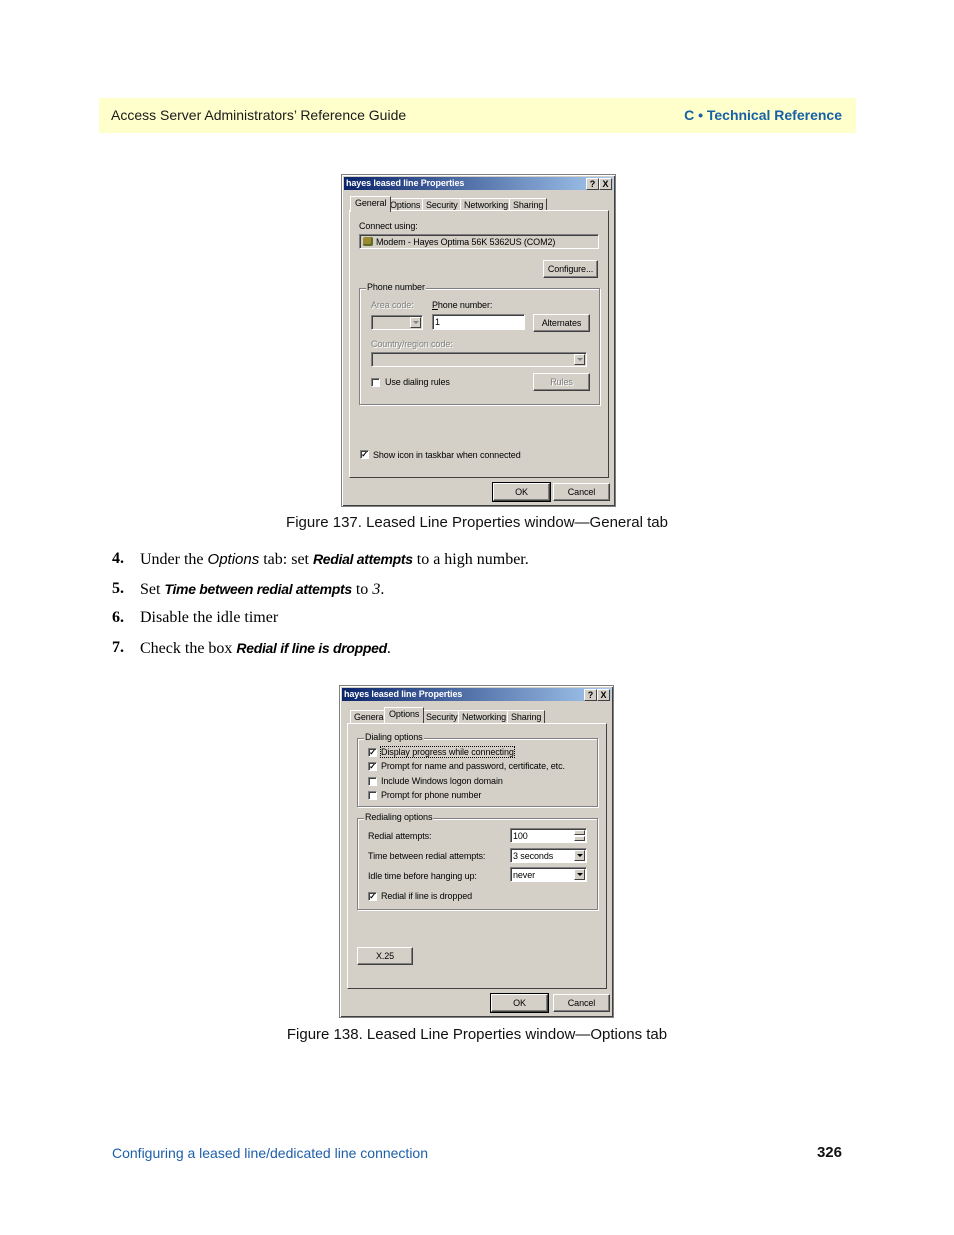 The height and width of the screenshot is (1235, 954). I want to click on step-field-name: Redial attempts, so click(363, 559).